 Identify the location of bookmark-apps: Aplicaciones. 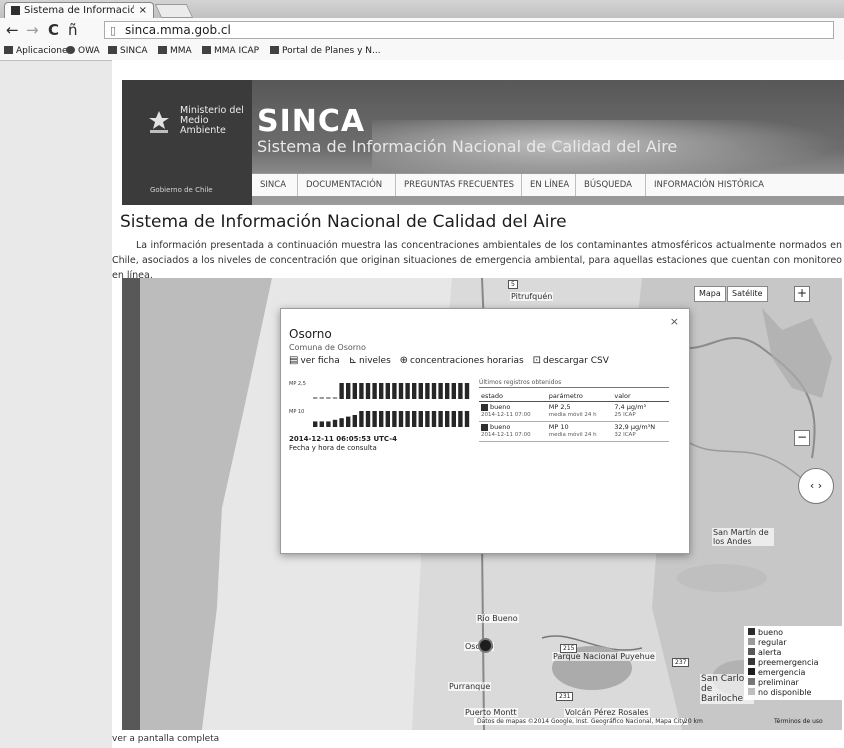
(38, 51).